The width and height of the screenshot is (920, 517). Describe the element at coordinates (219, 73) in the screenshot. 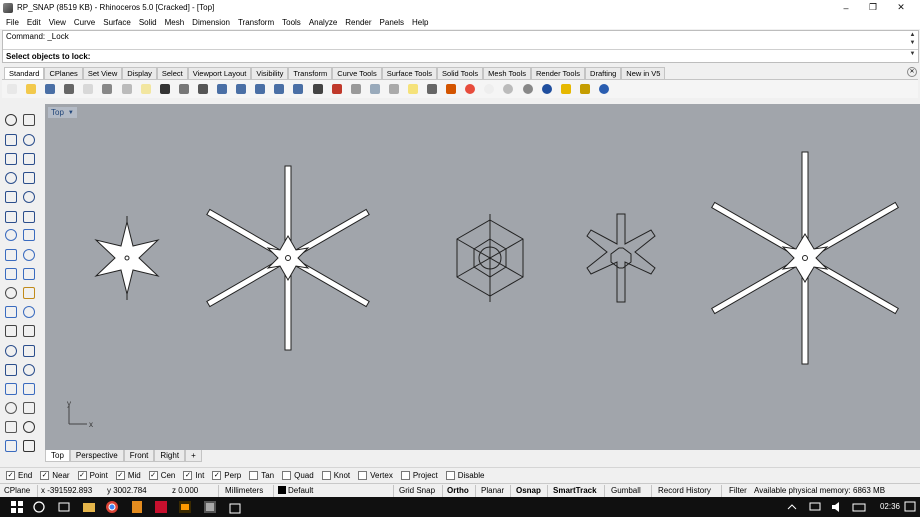

I see `tab-viewport-layout: Viewport Layout` at that location.